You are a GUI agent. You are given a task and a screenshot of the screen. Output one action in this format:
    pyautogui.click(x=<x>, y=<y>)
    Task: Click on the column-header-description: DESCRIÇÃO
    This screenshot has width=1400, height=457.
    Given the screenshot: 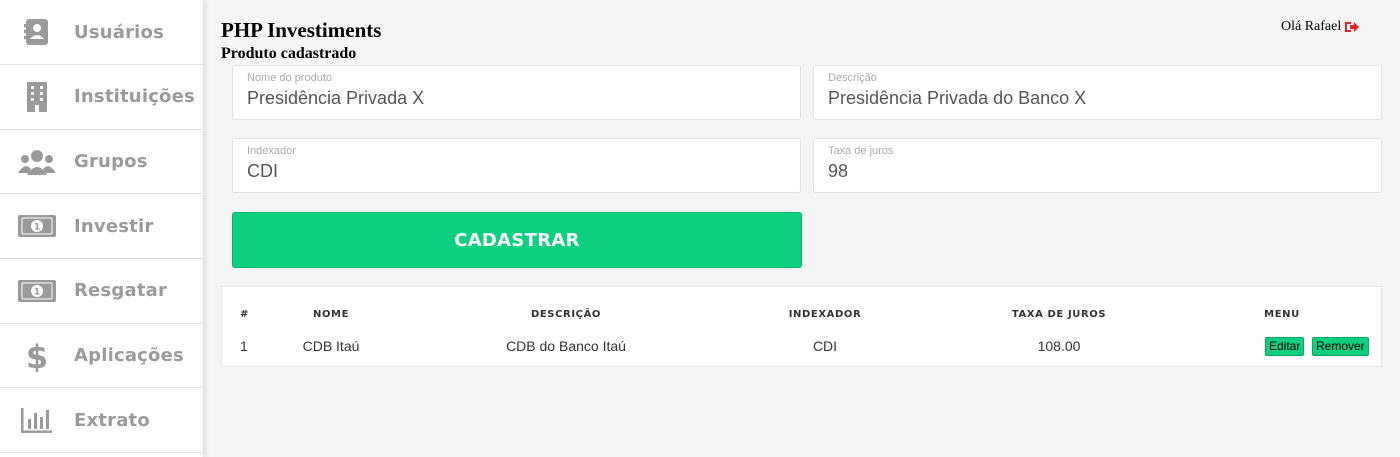 What is the action you would take?
    pyautogui.click(x=566, y=314)
    